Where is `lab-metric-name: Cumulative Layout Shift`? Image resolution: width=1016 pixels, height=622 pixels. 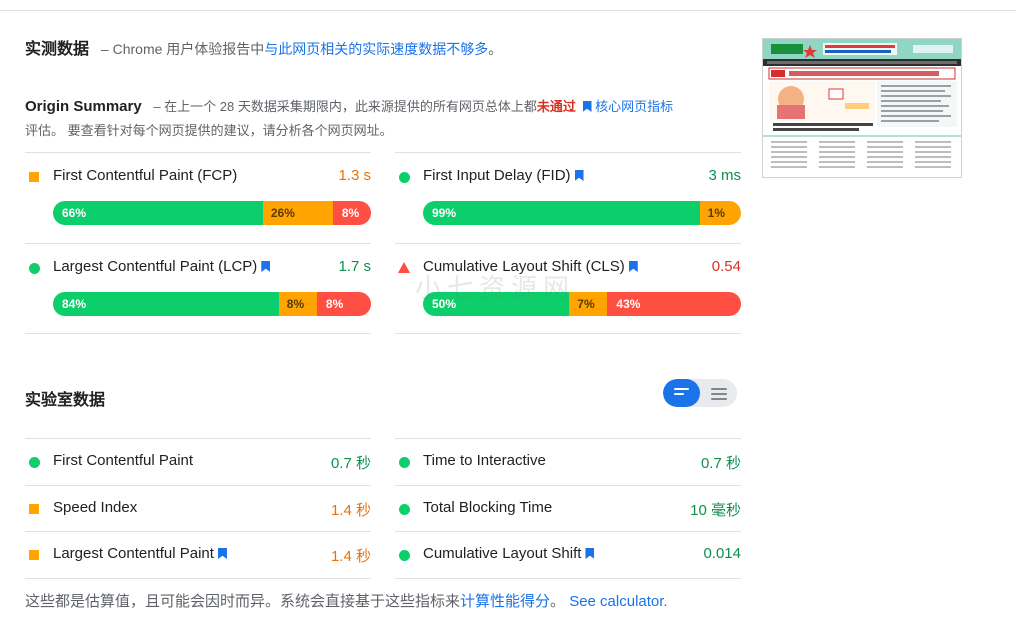
lab-metric-name: Cumulative Layout Shift is located at coordinates (509, 553).